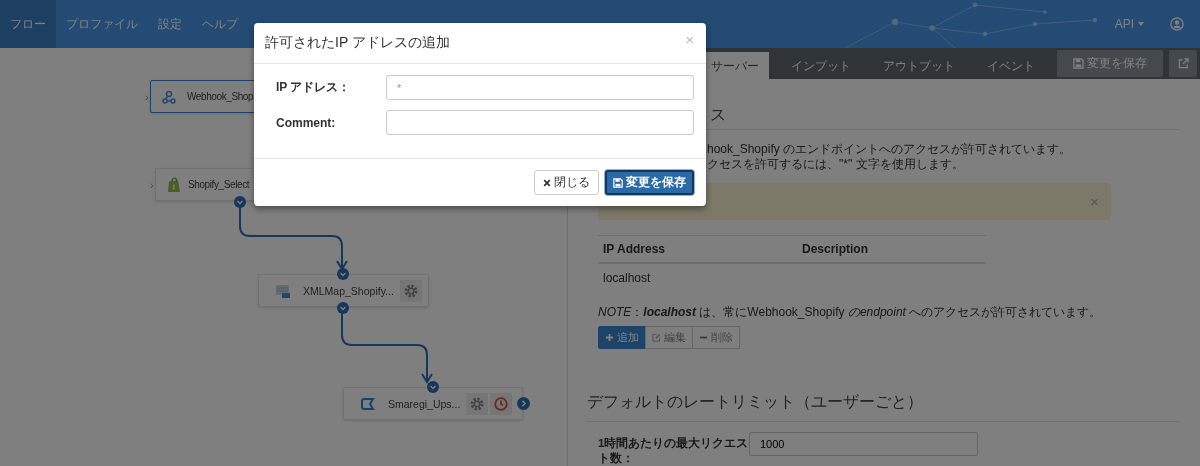  Describe the element at coordinates (695, 277) in the screenshot. I see `table-cell: localhost` at that location.